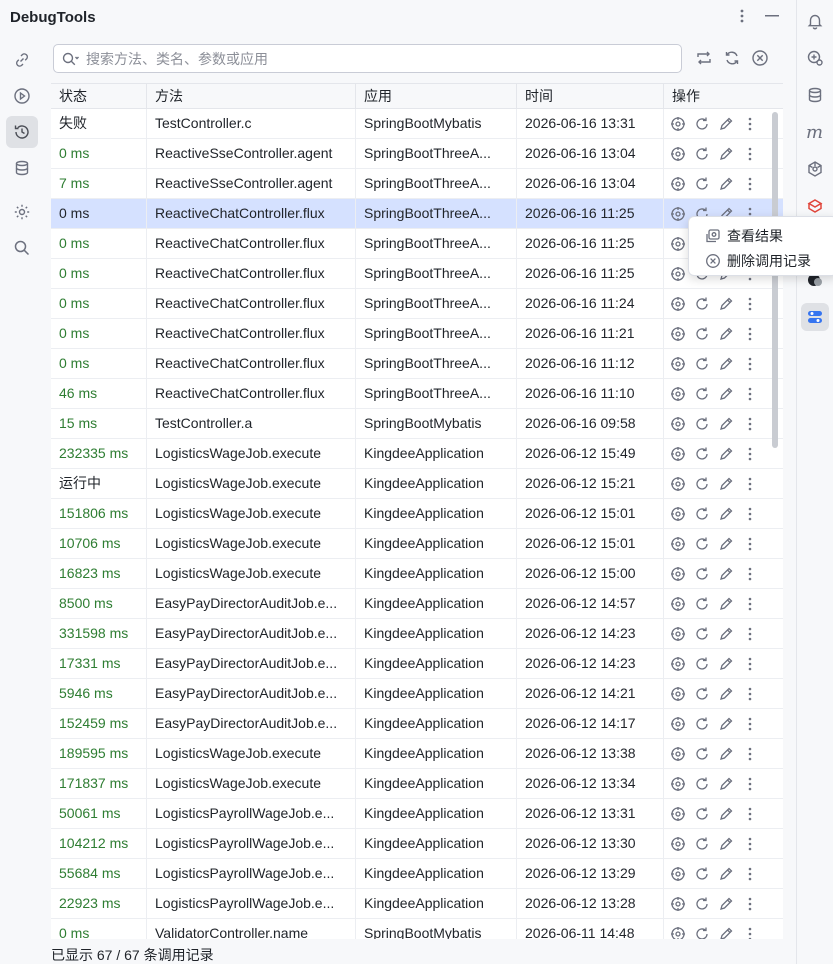  What do you see at coordinates (22, 132) in the screenshot?
I see `history-icon` at bounding box center [22, 132].